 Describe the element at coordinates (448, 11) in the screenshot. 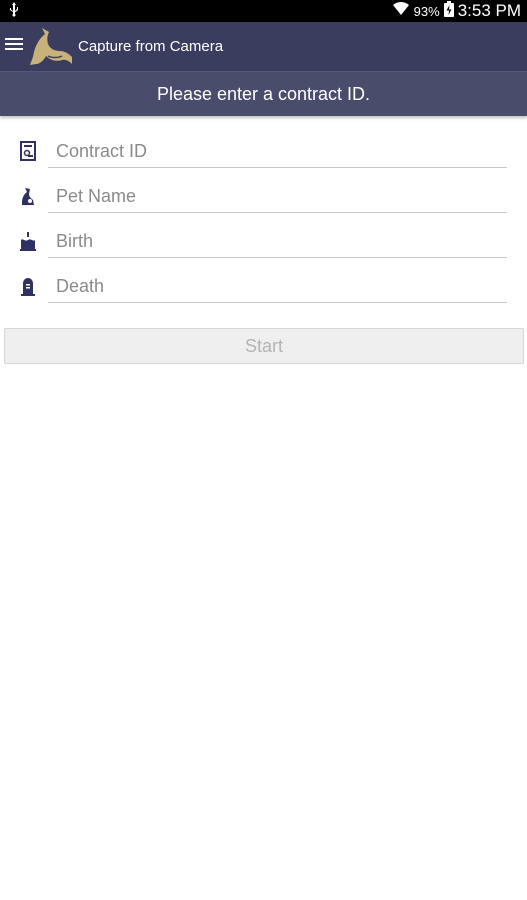

I see `battery-icon` at that location.